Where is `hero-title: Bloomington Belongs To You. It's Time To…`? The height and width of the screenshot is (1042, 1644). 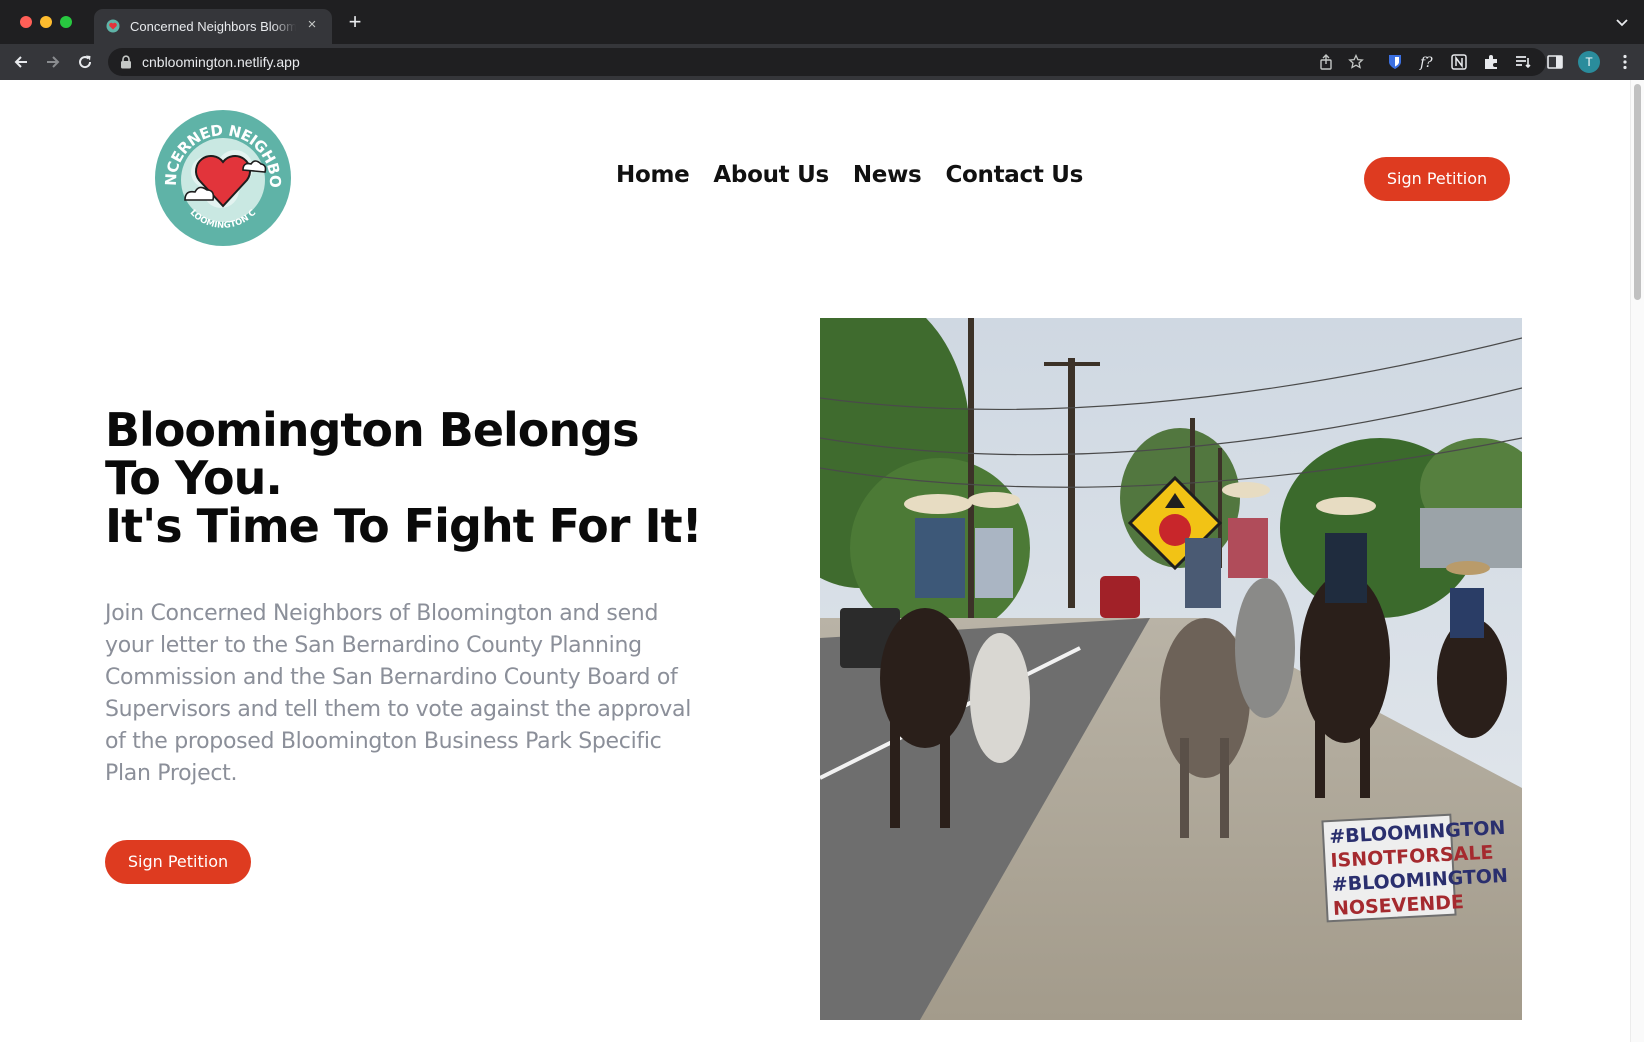
hero-title: Bloomington Belongs To You. It's Time To… is located at coordinates (405, 478).